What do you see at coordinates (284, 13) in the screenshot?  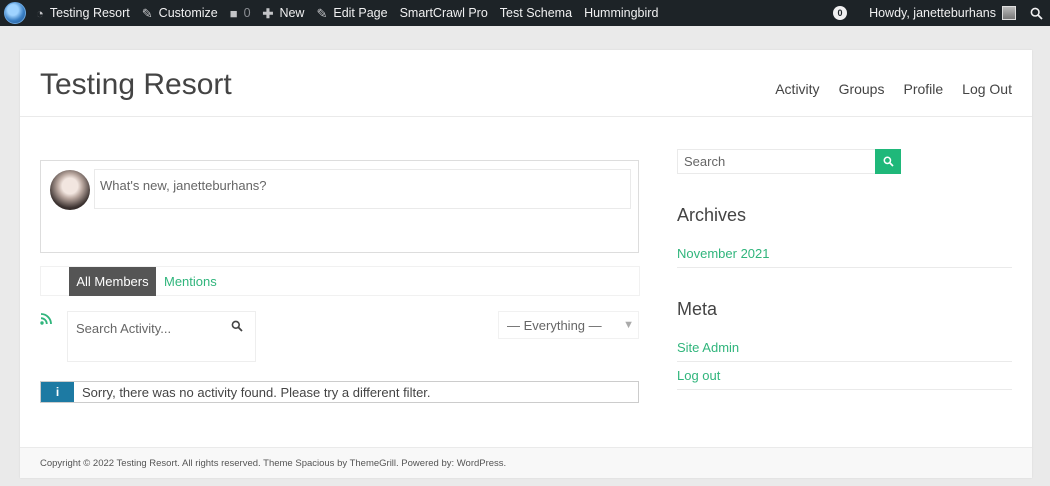 I see `adminbar-new: ✚ New` at bounding box center [284, 13].